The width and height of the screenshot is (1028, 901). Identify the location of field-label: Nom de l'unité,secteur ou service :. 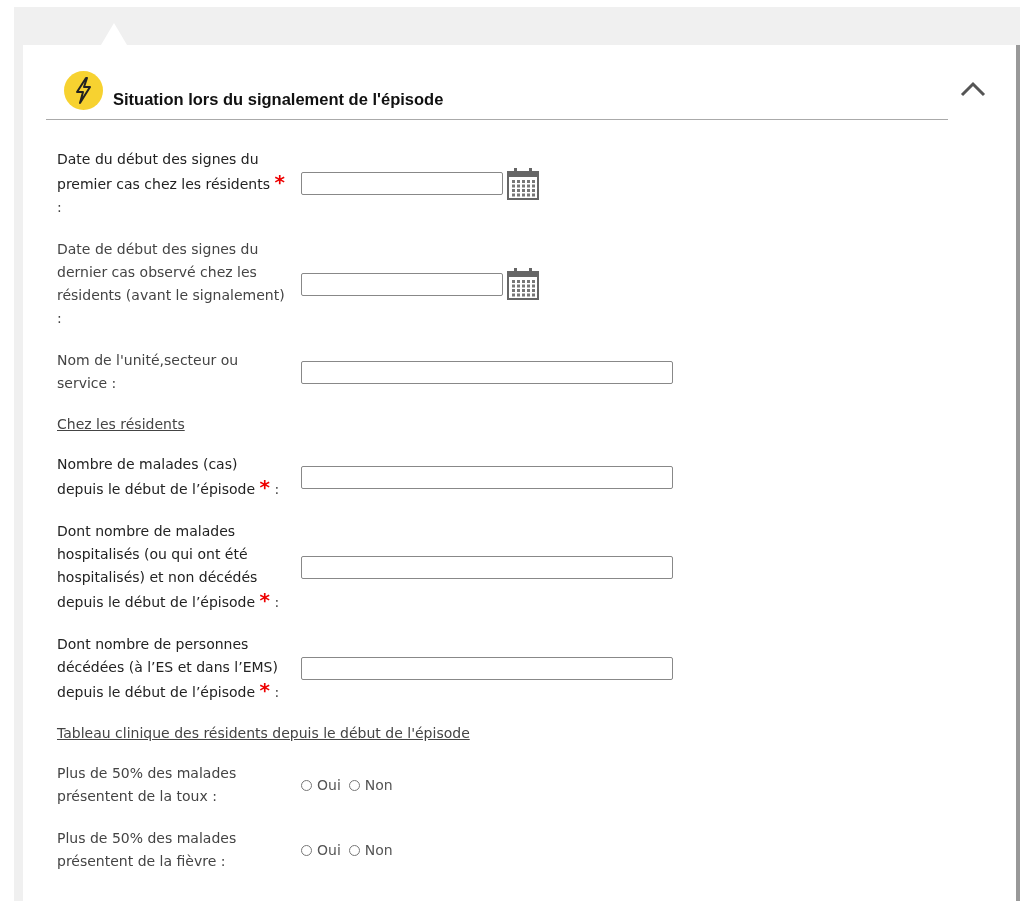
(148, 372).